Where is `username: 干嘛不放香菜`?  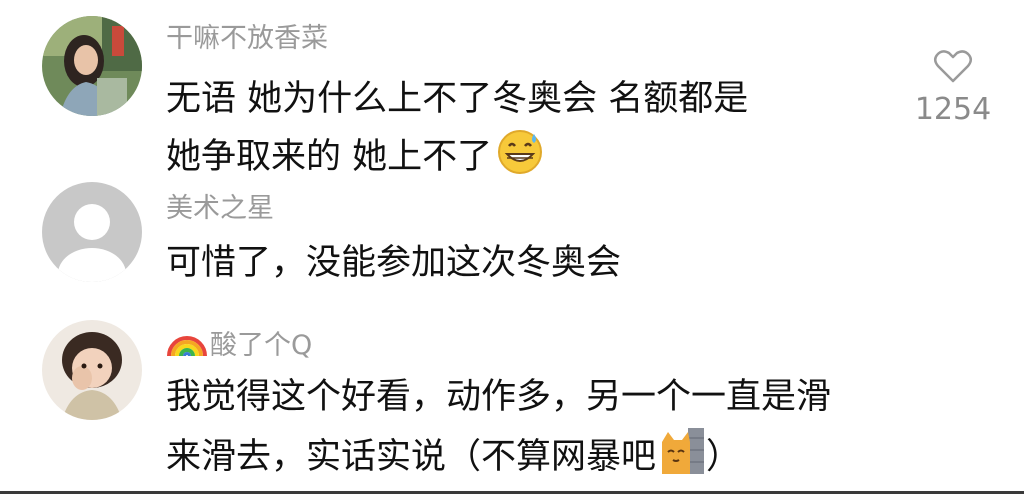
username: 干嘛不放香菜 is located at coordinates (247, 39).